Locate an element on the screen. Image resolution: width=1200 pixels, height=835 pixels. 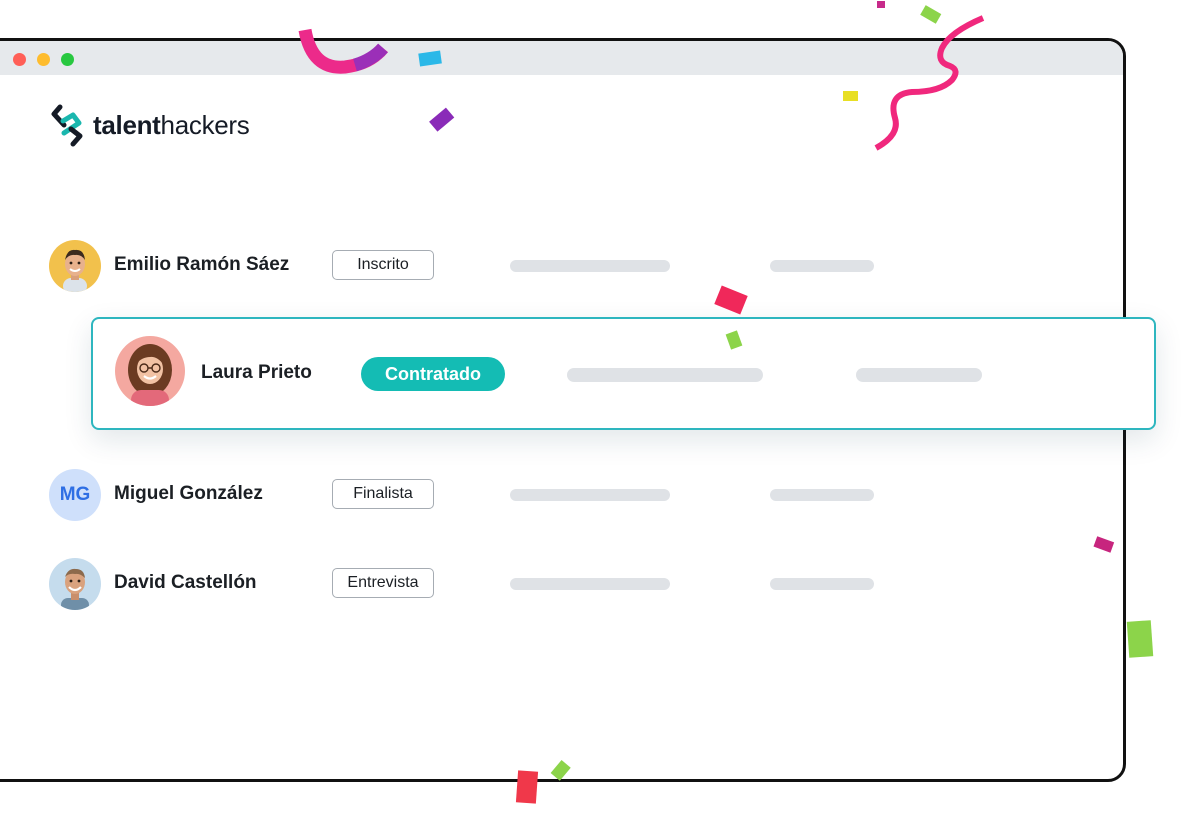
window-titlebar is located at coordinates (561, 58).